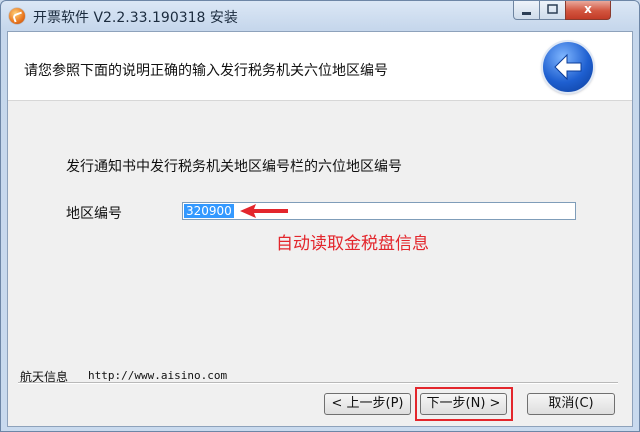 Image resolution: width=640 pixels, height=432 pixels. Describe the element at coordinates (526, 13) in the screenshot. I see `minimize-icon` at that location.